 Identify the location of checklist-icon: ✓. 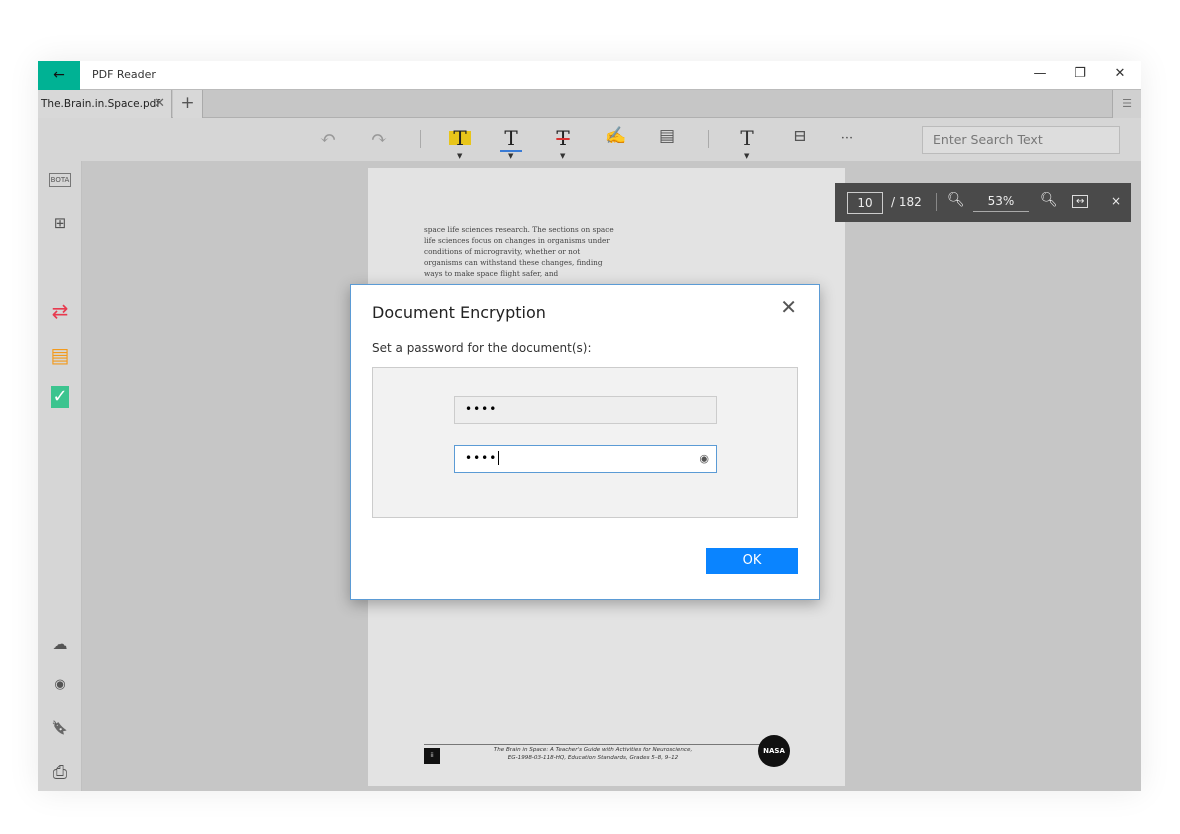
(60, 397).